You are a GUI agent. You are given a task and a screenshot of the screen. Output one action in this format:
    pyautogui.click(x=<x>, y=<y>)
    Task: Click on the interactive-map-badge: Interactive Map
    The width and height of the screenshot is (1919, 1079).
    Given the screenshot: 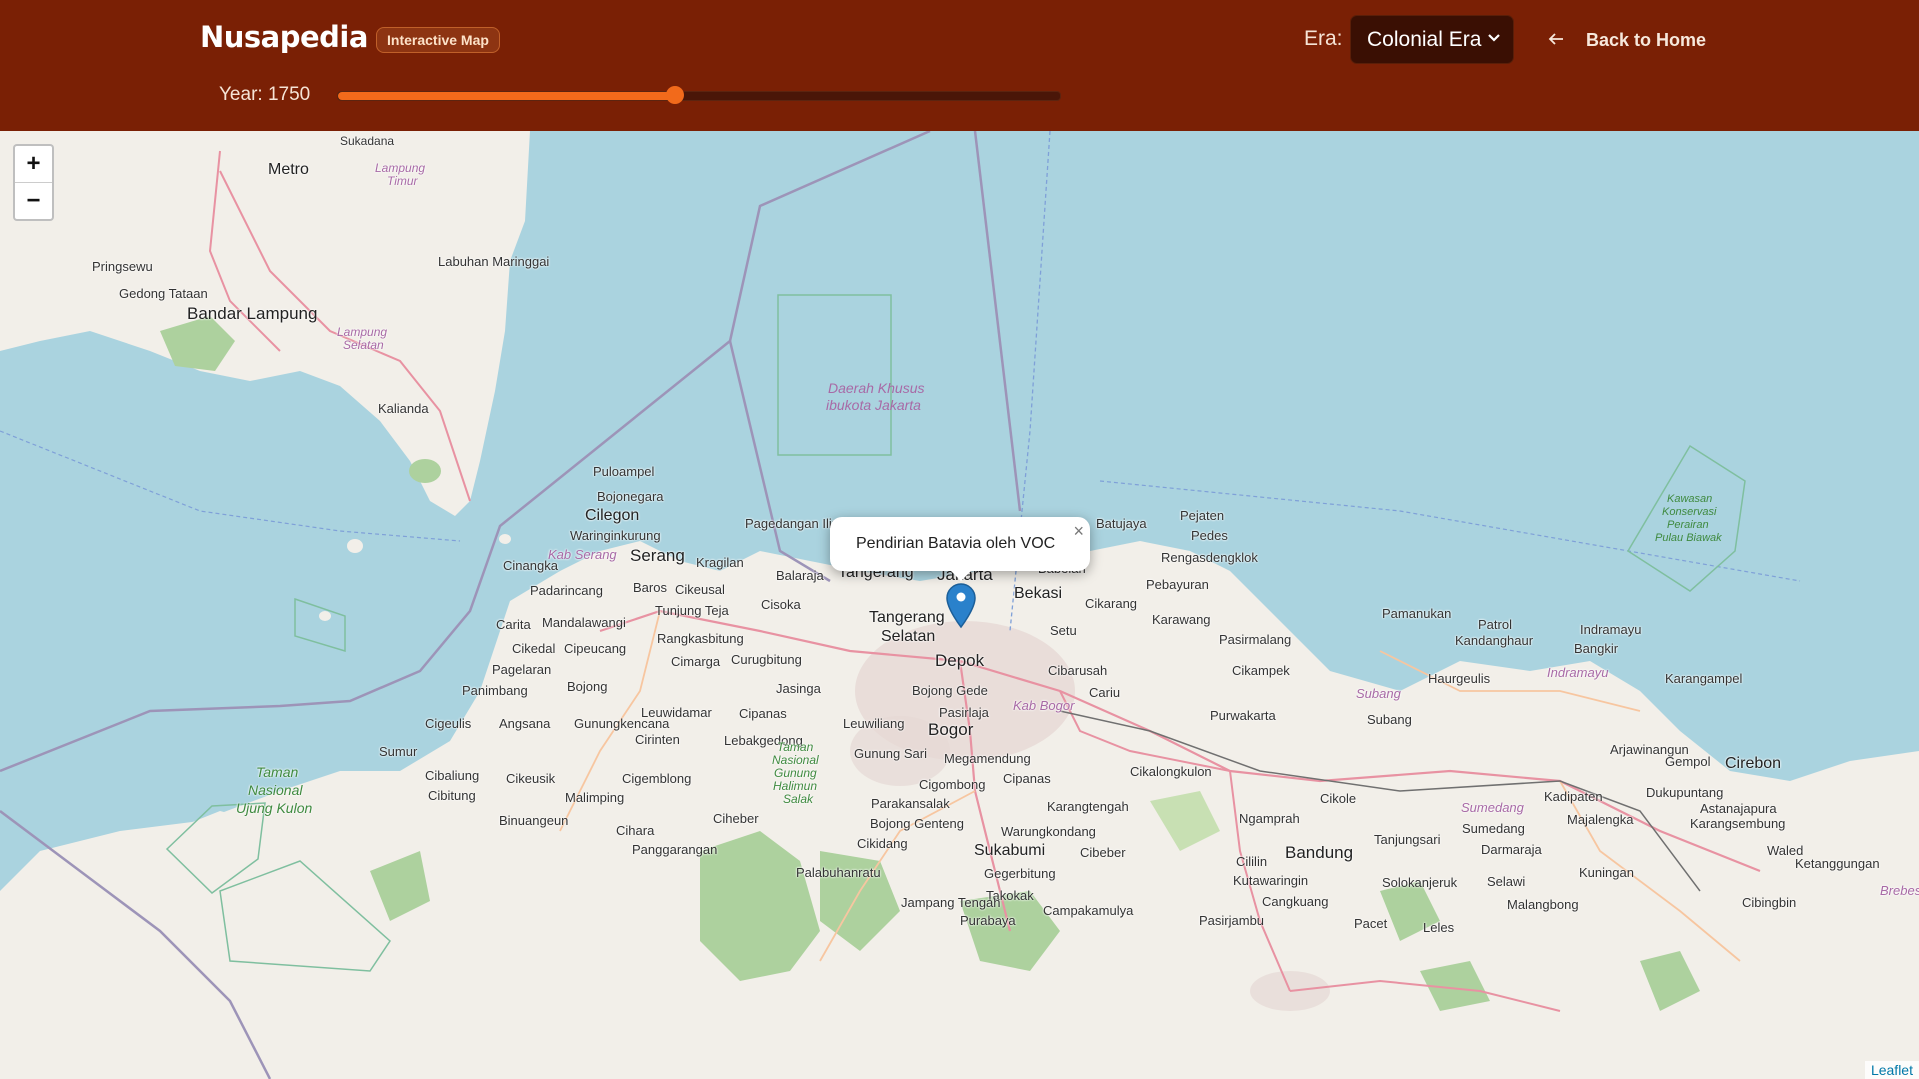 What is the action you would take?
    pyautogui.click(x=438, y=40)
    